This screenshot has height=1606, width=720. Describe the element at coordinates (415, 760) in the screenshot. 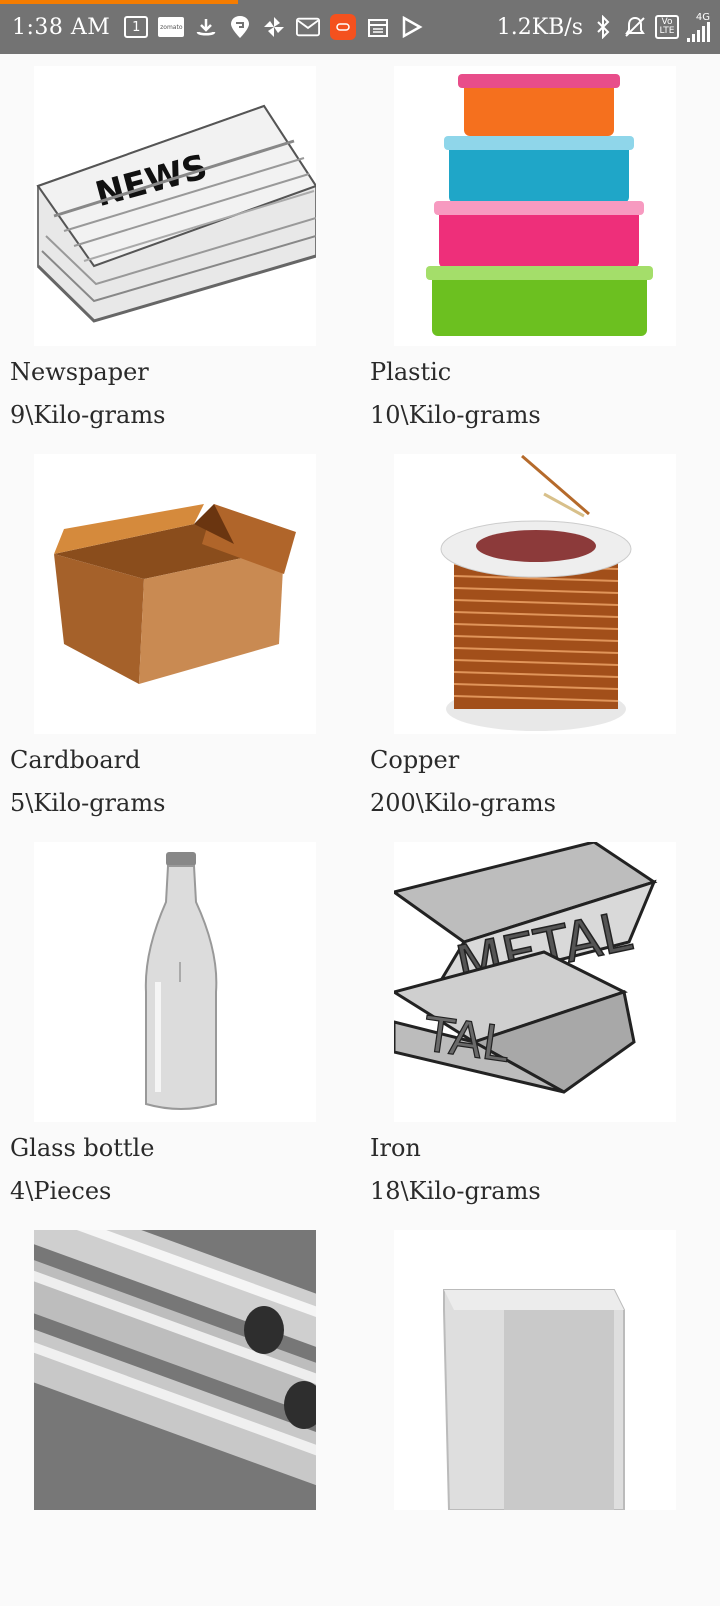

I see `item-name: Copper` at that location.